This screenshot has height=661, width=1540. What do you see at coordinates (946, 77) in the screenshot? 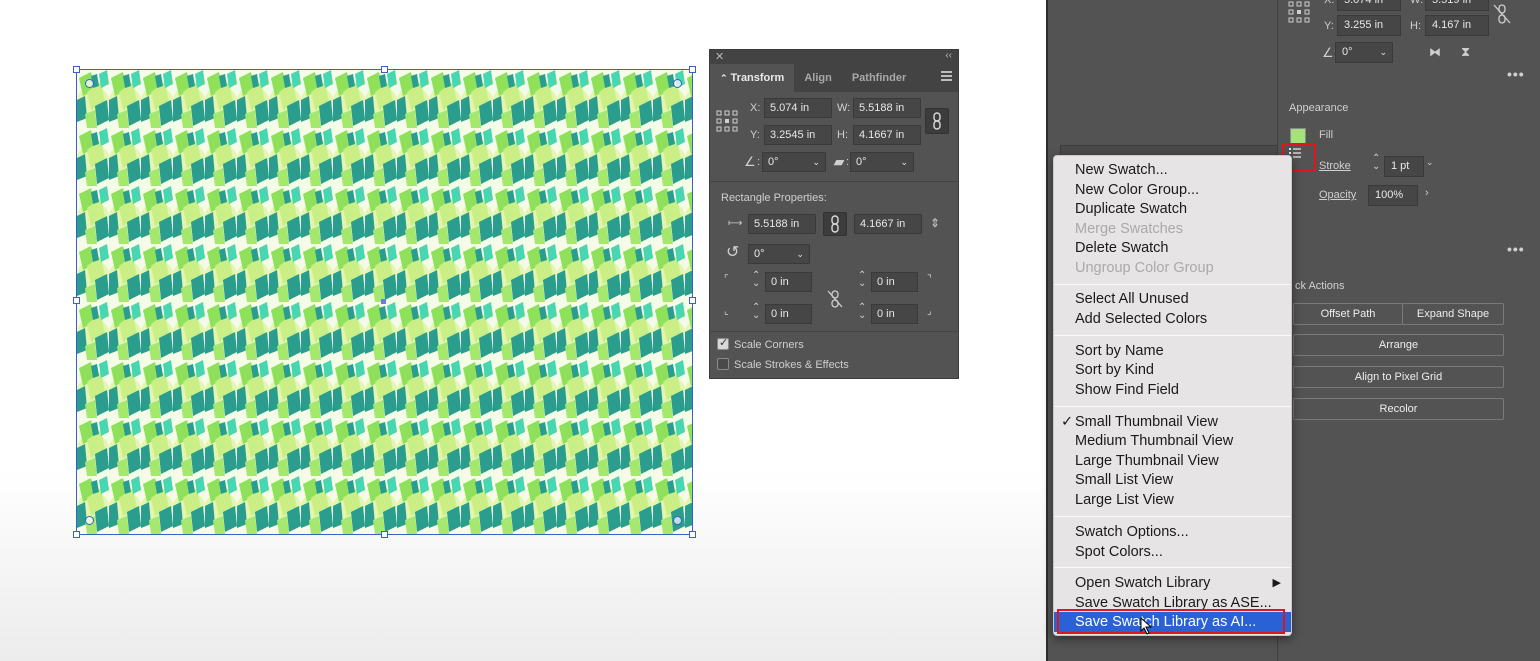
I see `panel-menu-icon` at bounding box center [946, 77].